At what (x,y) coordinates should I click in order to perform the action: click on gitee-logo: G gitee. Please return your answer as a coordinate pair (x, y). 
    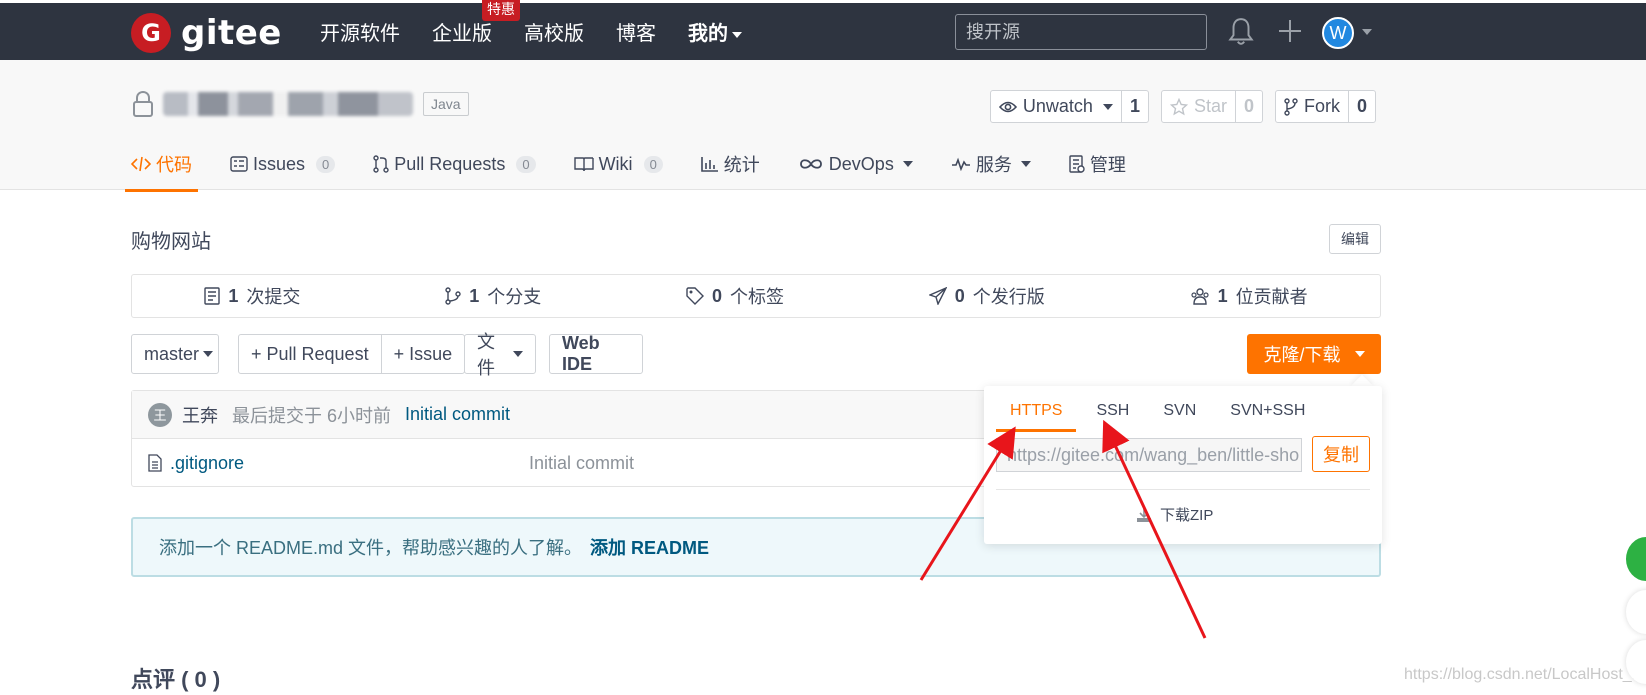
    Looking at the image, I should click on (206, 33).